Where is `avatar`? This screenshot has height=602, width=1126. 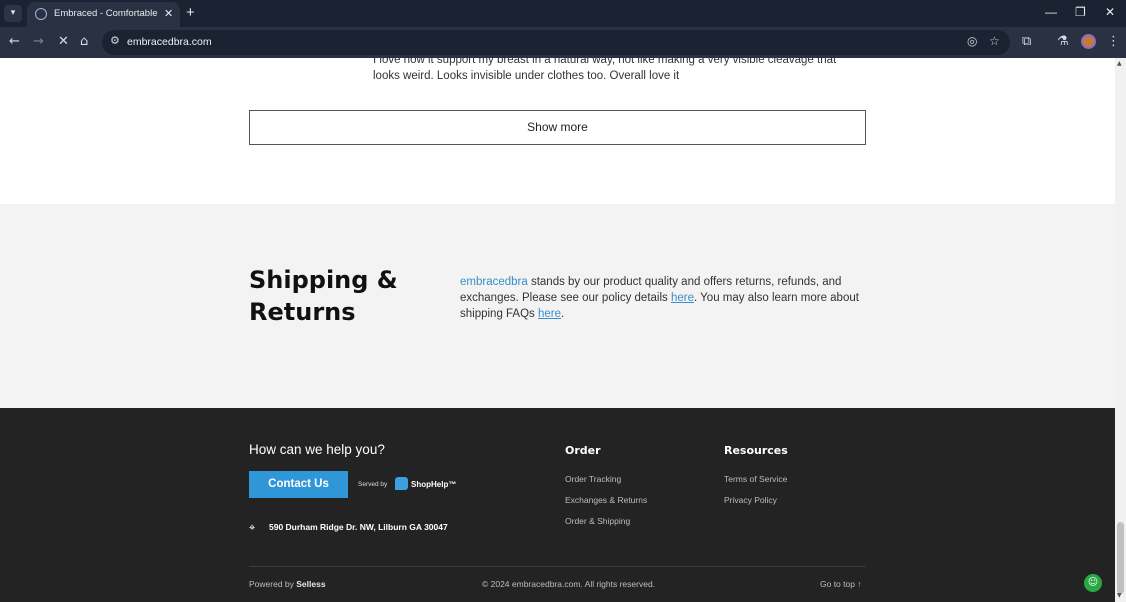 avatar is located at coordinates (1088, 41).